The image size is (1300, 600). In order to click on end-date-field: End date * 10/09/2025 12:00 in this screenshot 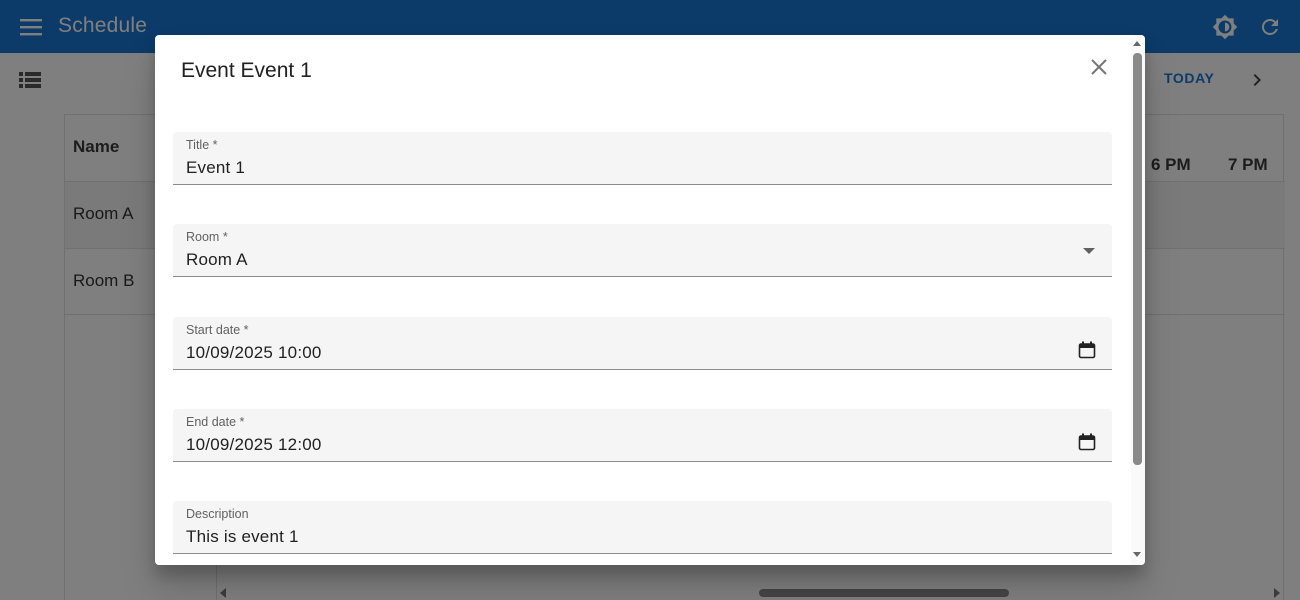, I will do `click(642, 435)`.